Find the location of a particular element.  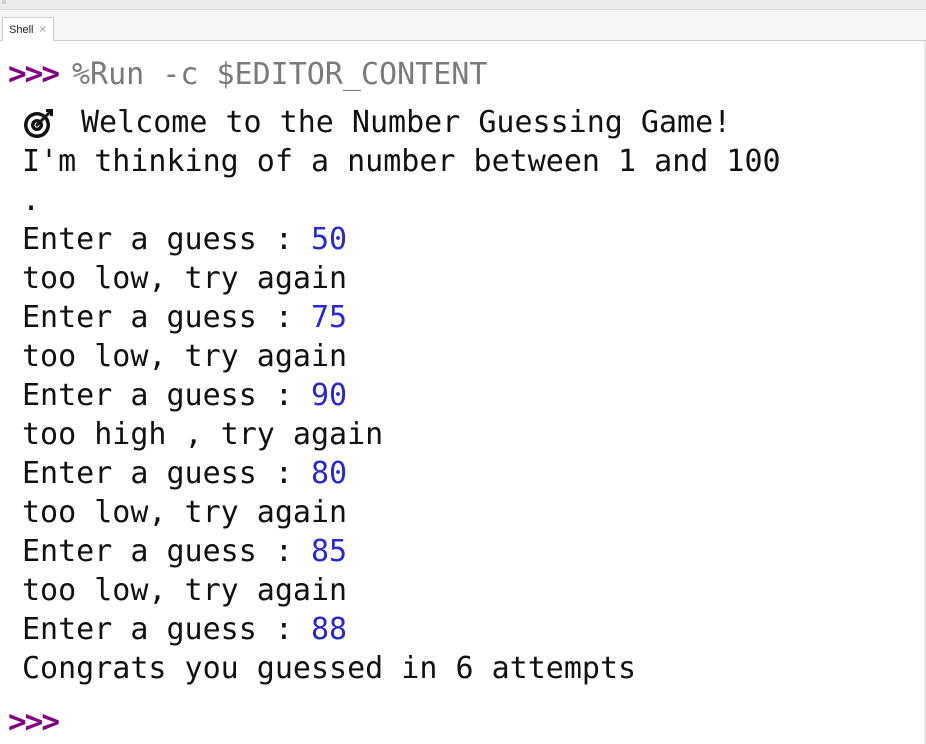

guess-value: 88 is located at coordinates (329, 629).